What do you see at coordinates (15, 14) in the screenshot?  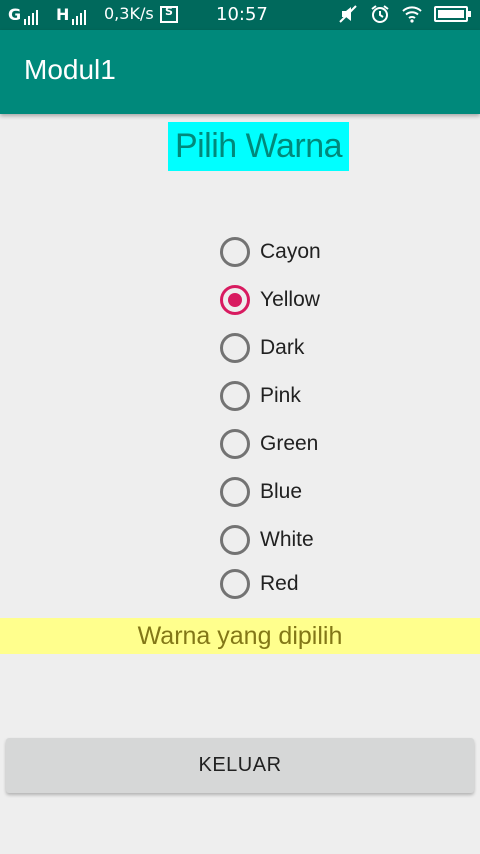 I see `network-type-label: G` at bounding box center [15, 14].